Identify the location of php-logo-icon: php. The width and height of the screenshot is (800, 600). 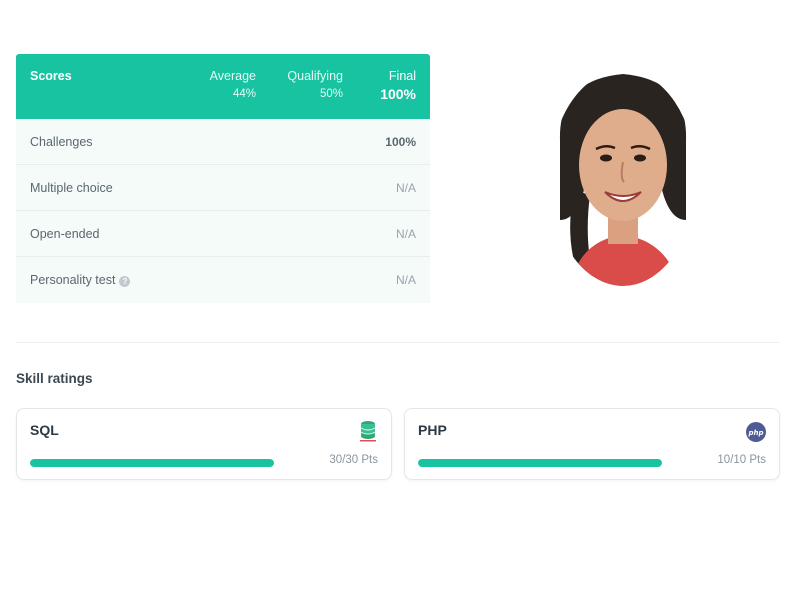
(756, 432).